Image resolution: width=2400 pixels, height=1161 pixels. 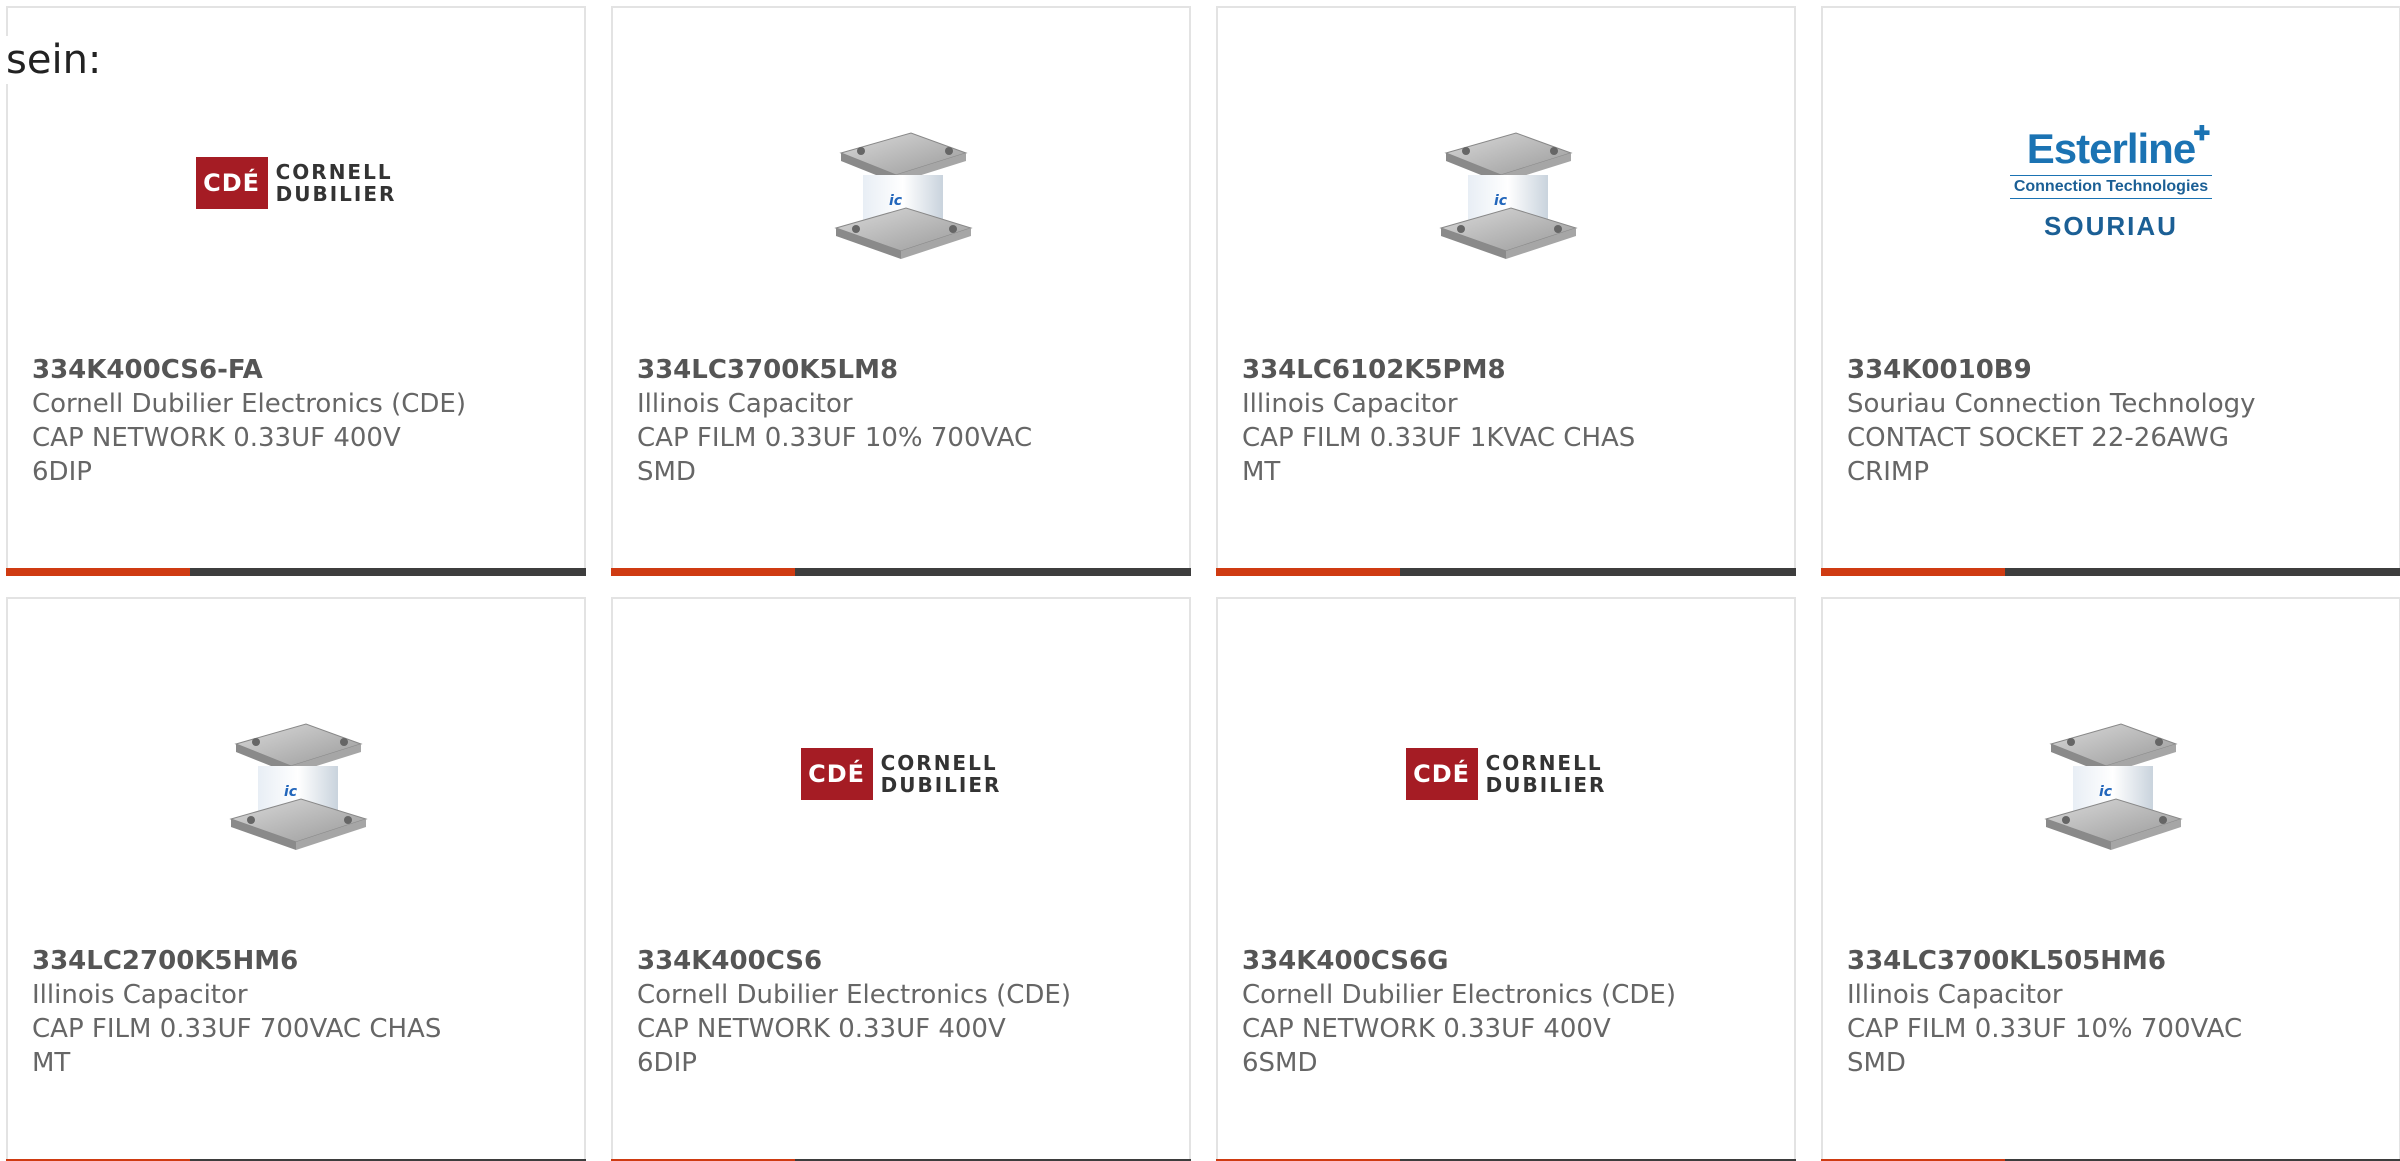 I want to click on description-line: CONTACT SOCKET 22-26AWG, so click(x=2038, y=438).